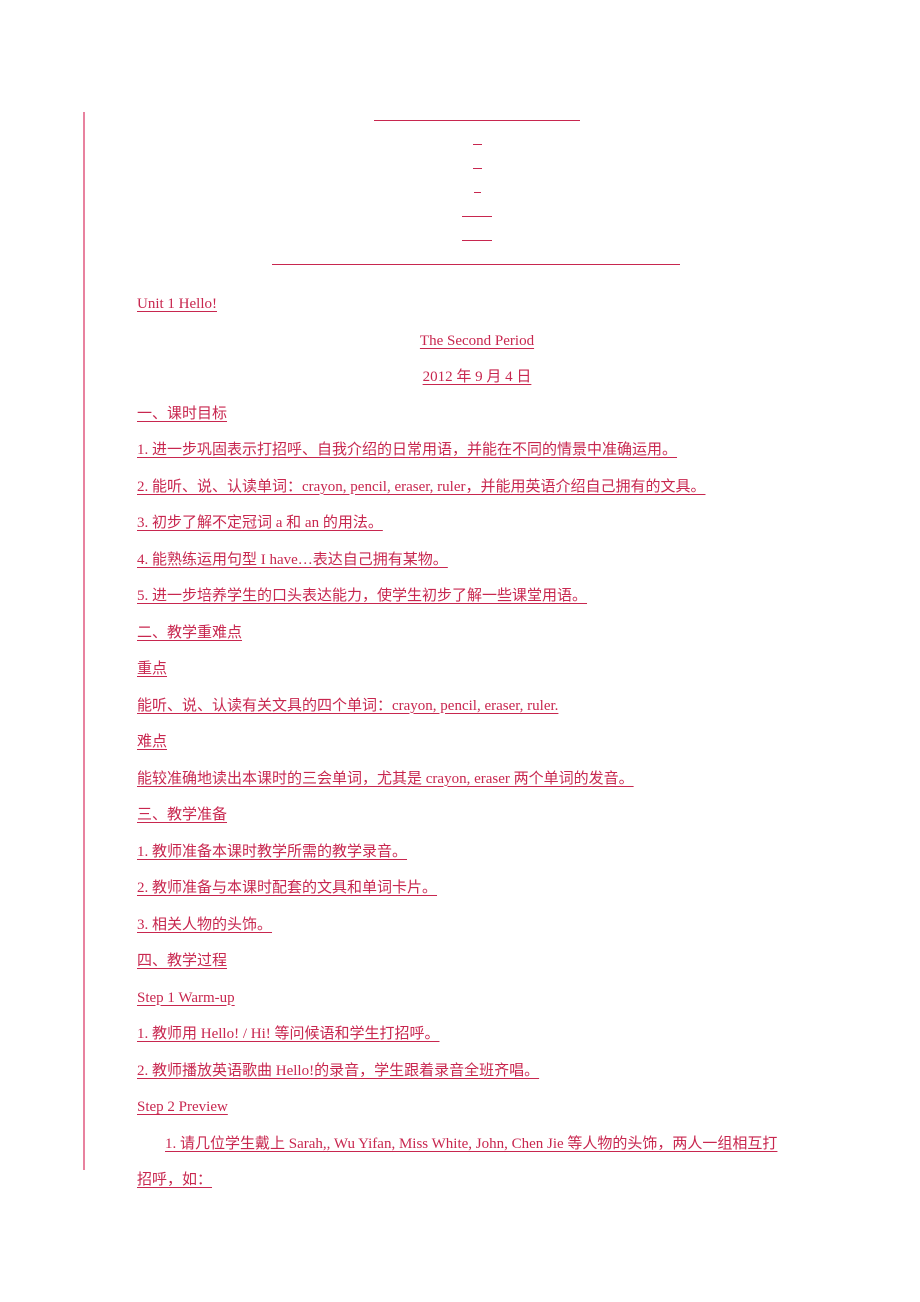 The height and width of the screenshot is (1302, 920). Describe the element at coordinates (477, 304) in the screenshot. I see `unit-title: Unit 1 Hello!` at that location.